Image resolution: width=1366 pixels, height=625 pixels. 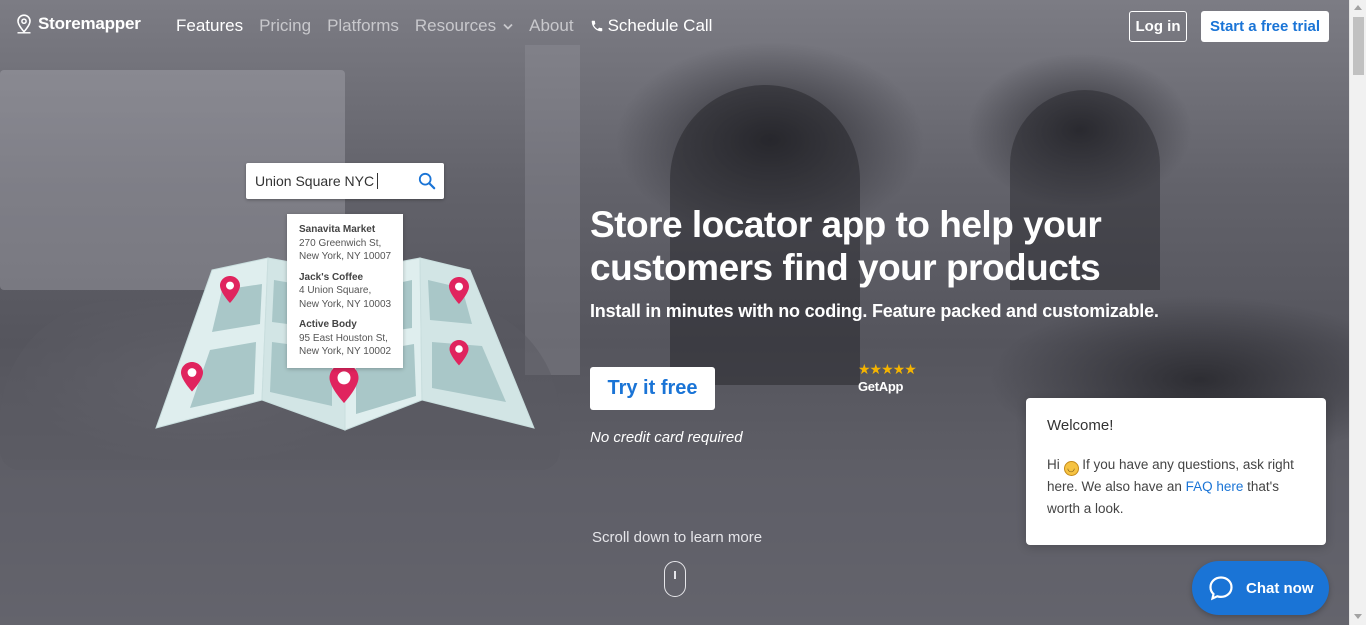 I want to click on faq-link: FAQ here, so click(x=1215, y=486).